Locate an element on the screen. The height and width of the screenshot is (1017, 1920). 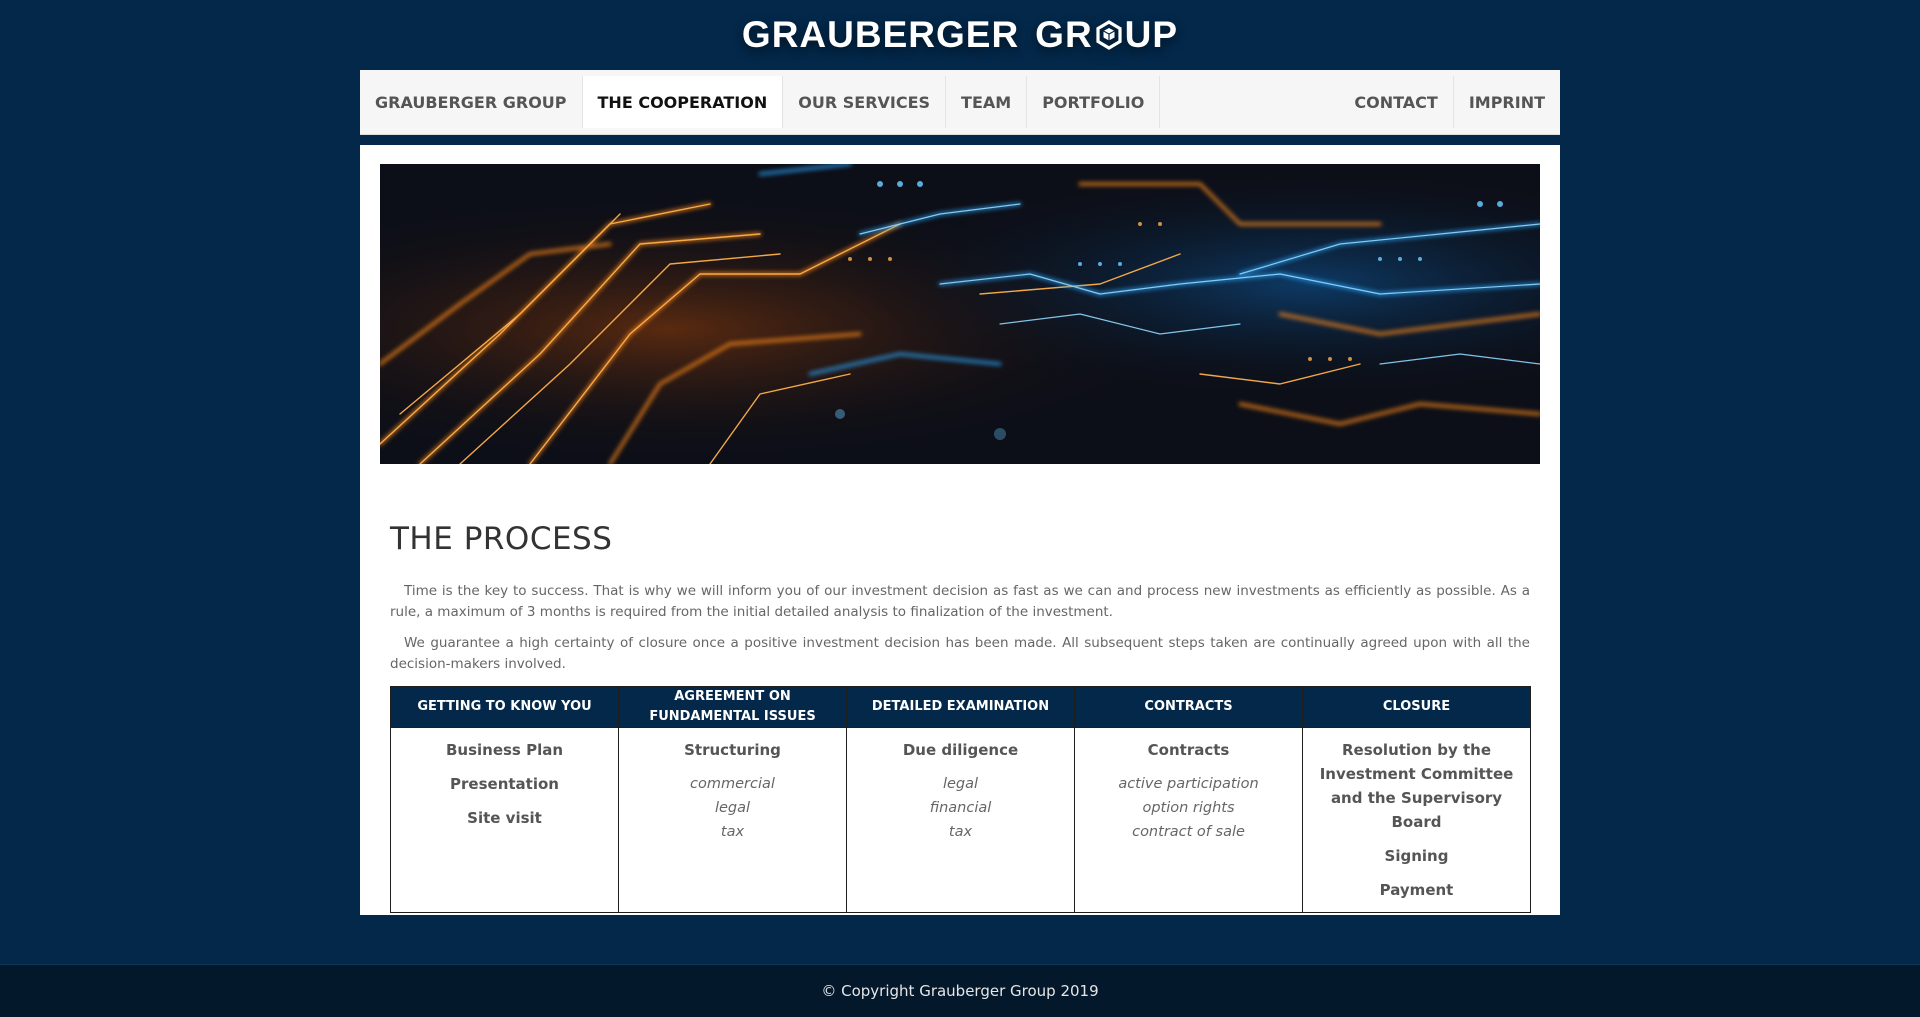
step-subitem: commercial is located at coordinates (732, 784).